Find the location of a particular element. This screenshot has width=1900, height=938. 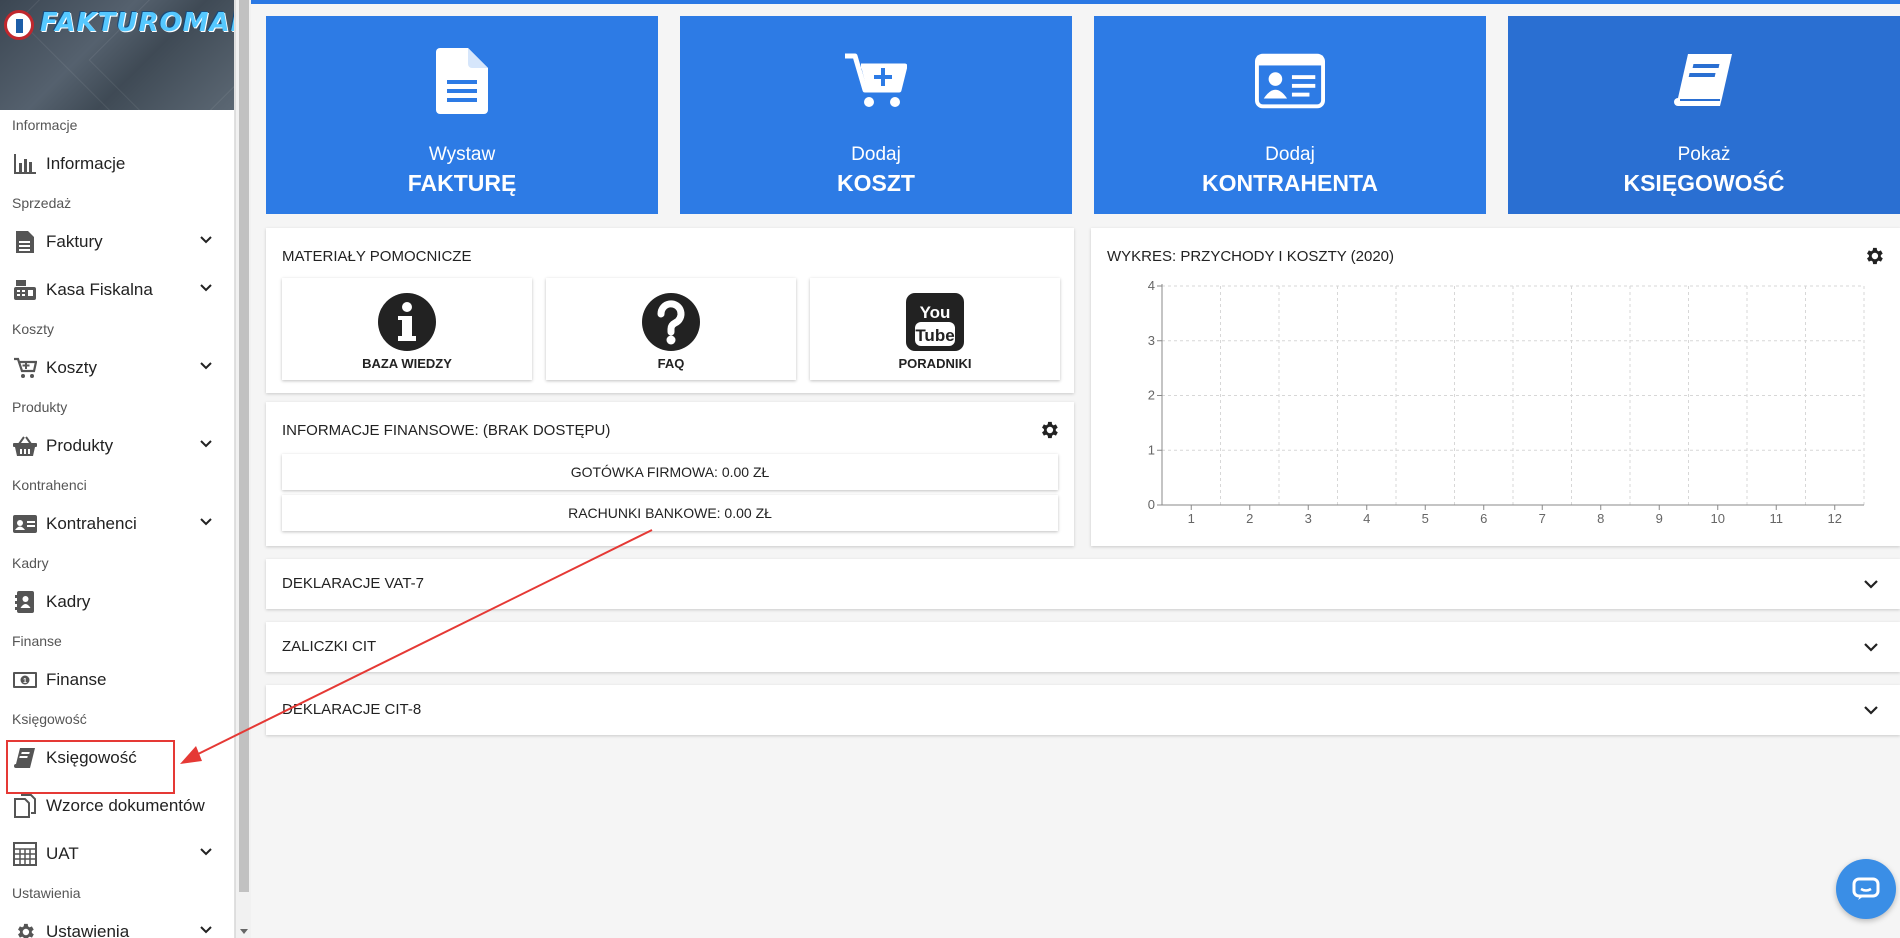

sidebar-item-label: Wzorce dokumentów is located at coordinates (125, 805).